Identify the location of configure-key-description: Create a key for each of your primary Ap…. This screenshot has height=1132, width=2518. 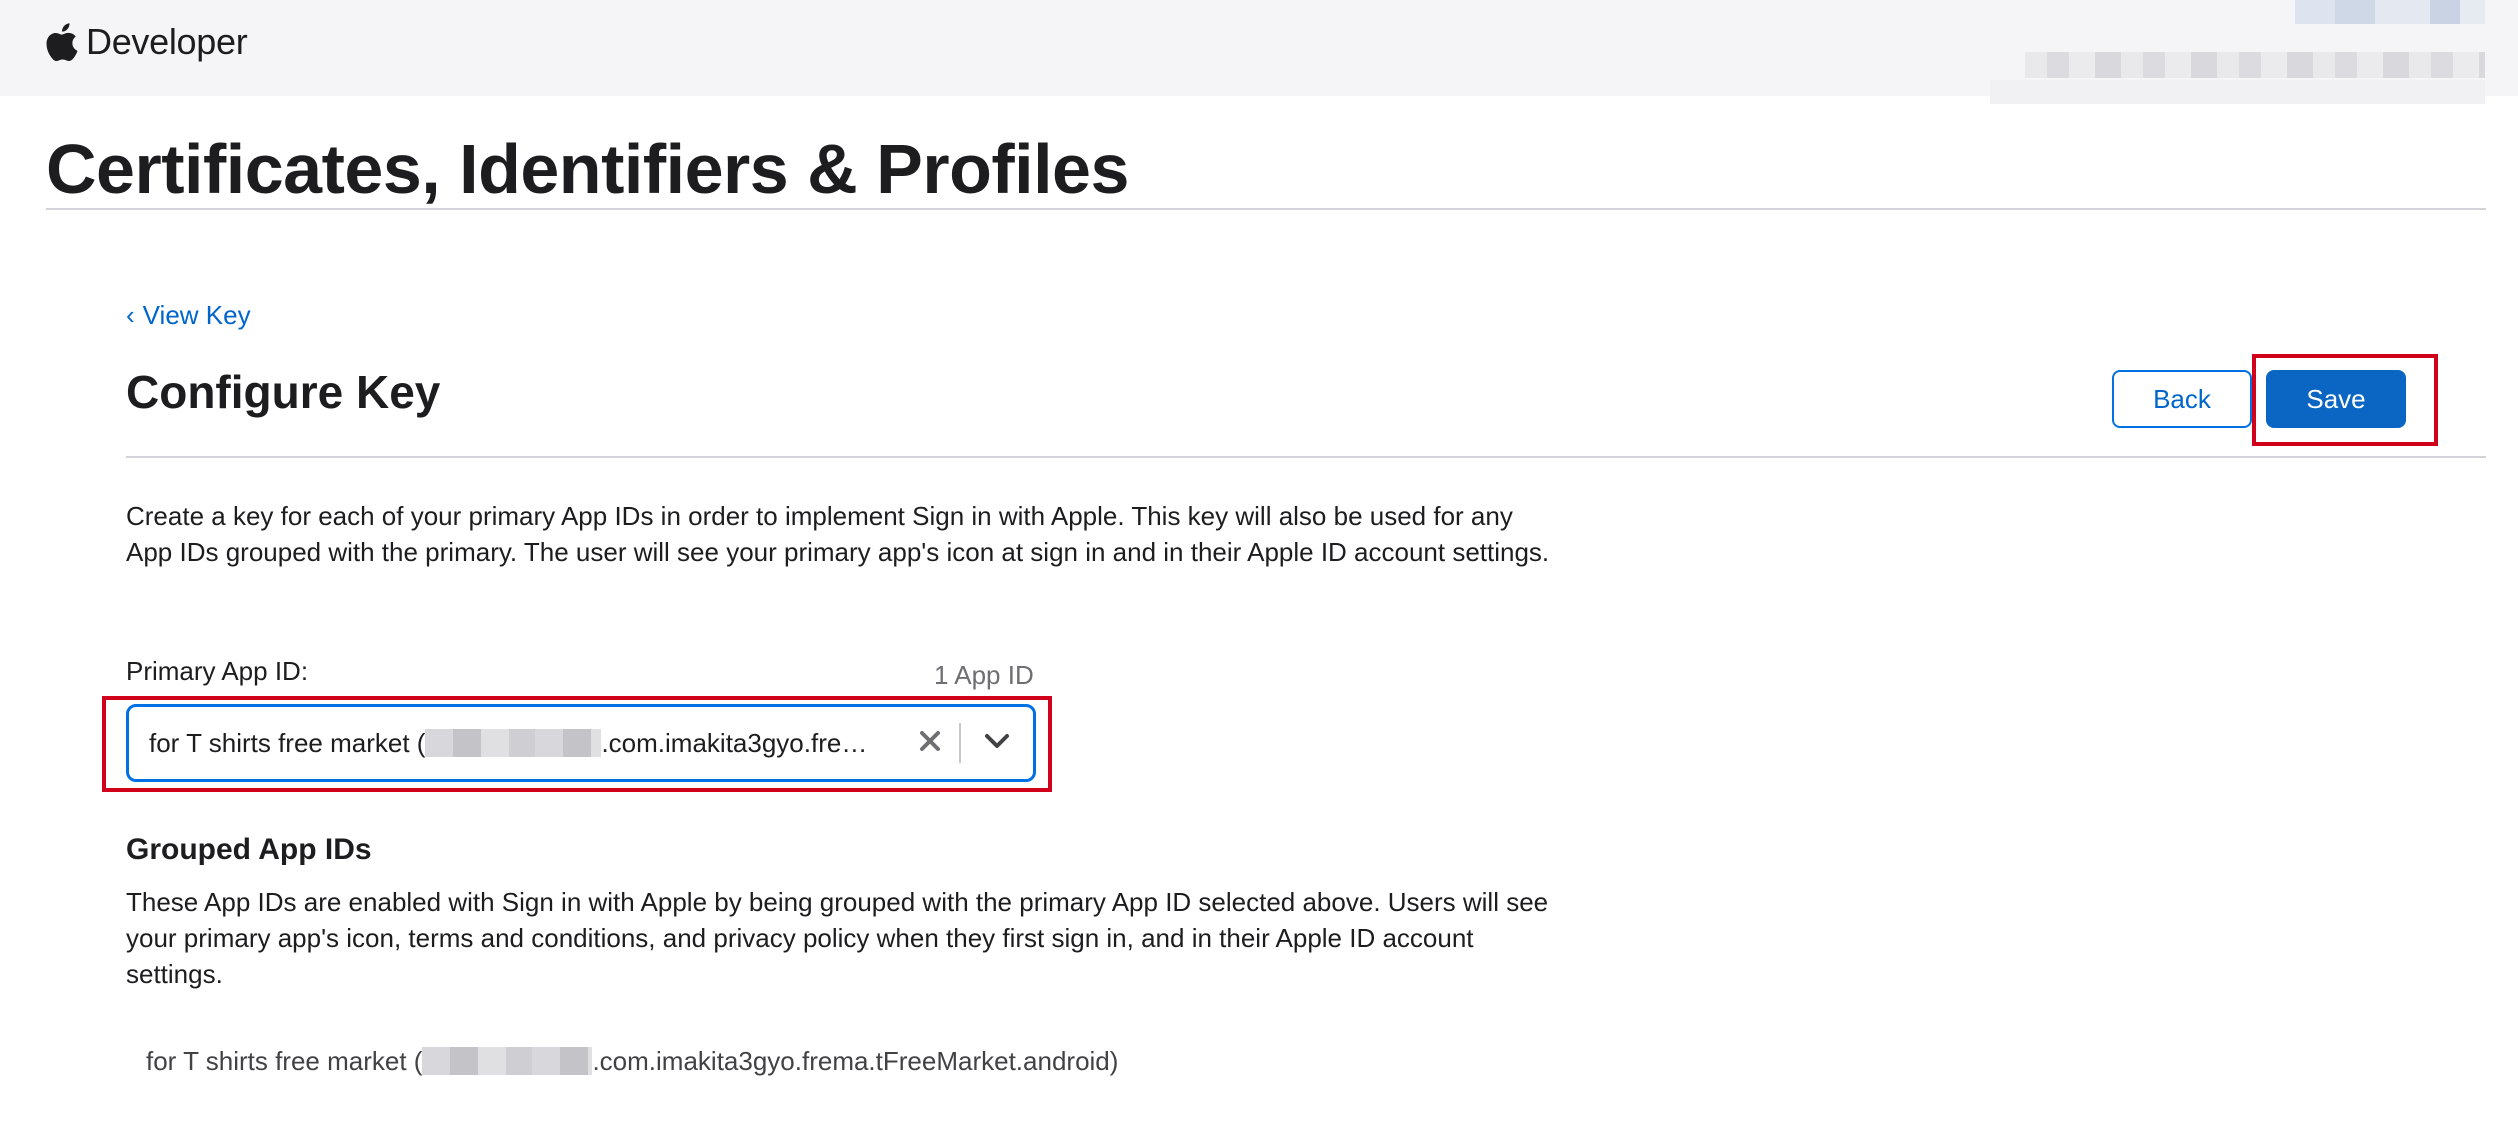
(838, 534).